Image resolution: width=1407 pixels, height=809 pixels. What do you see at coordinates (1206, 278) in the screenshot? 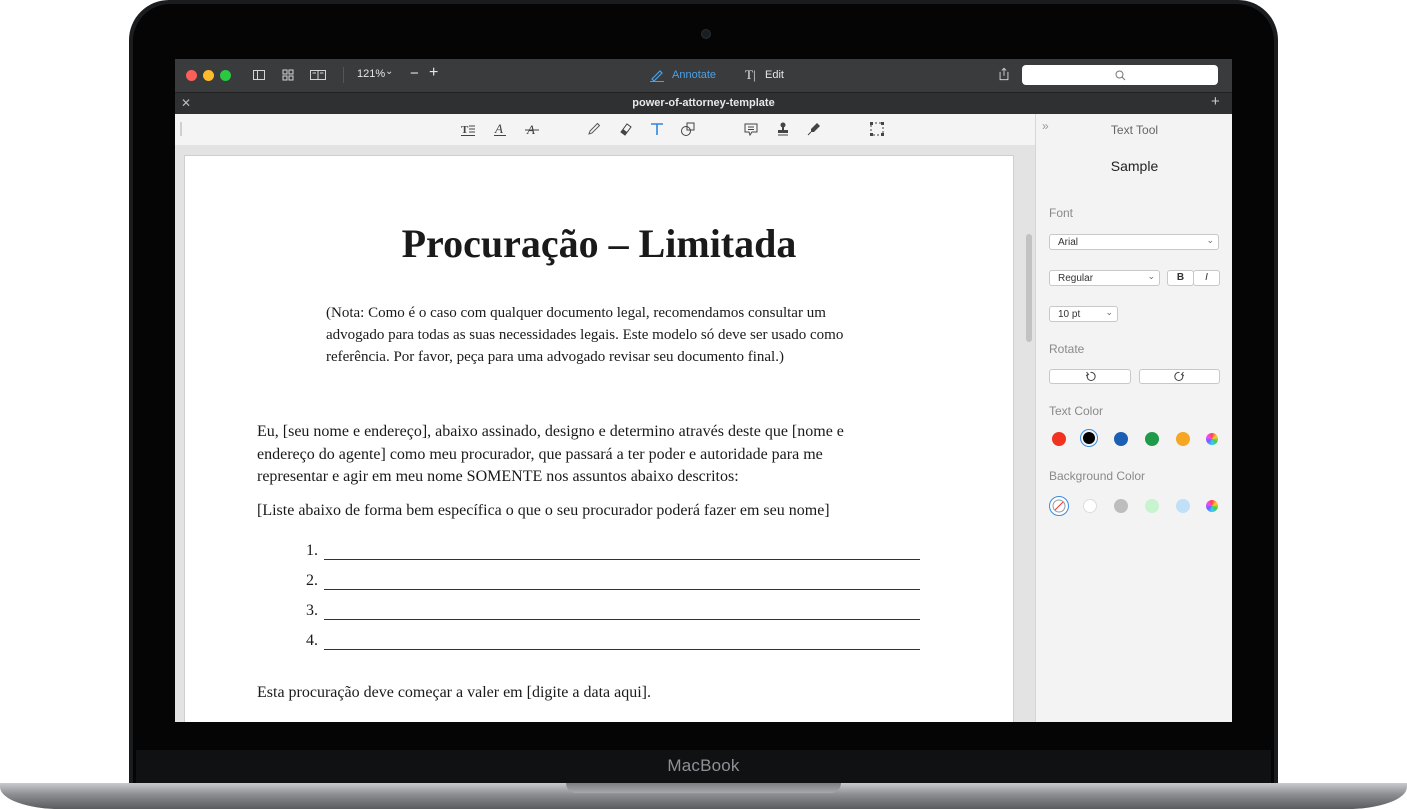
I see `italic-button: I` at bounding box center [1206, 278].